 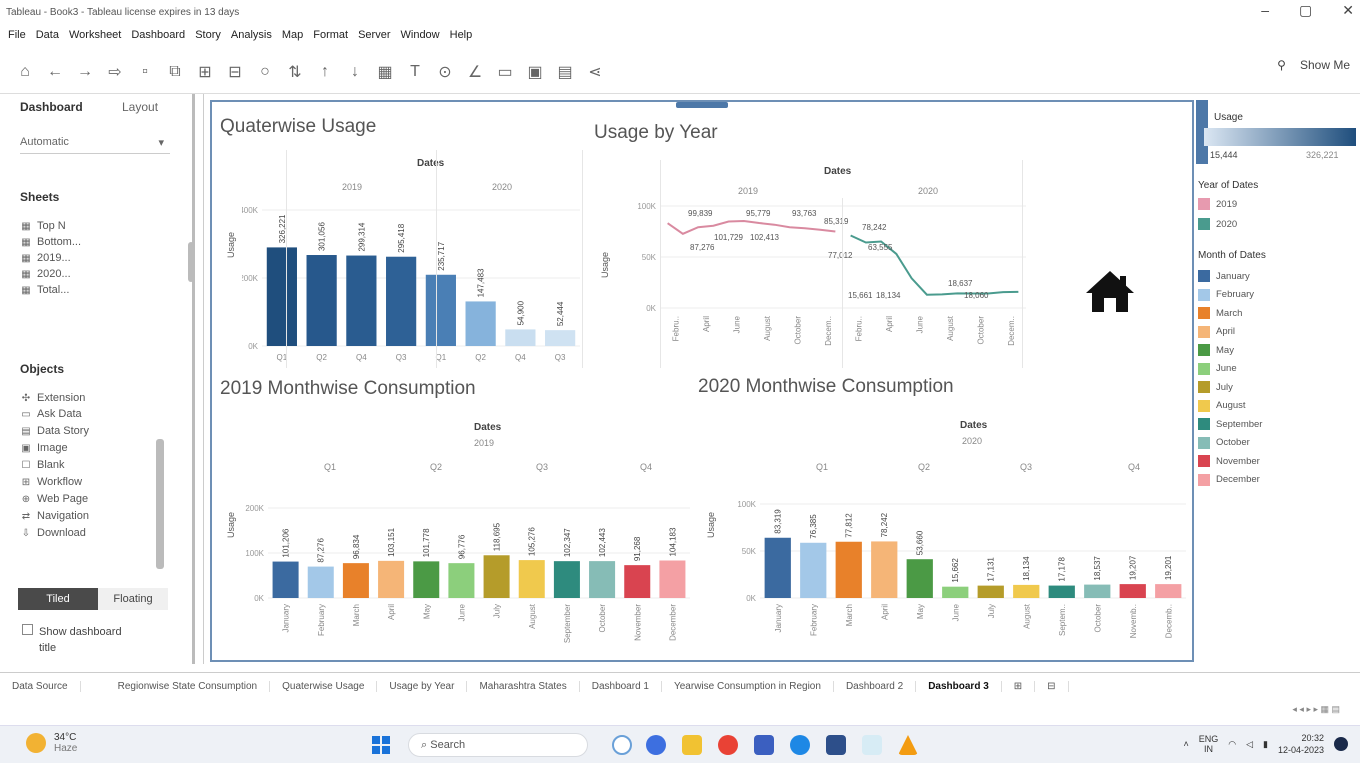 What do you see at coordinates (1110, 292) in the screenshot?
I see `home-icon` at bounding box center [1110, 292].